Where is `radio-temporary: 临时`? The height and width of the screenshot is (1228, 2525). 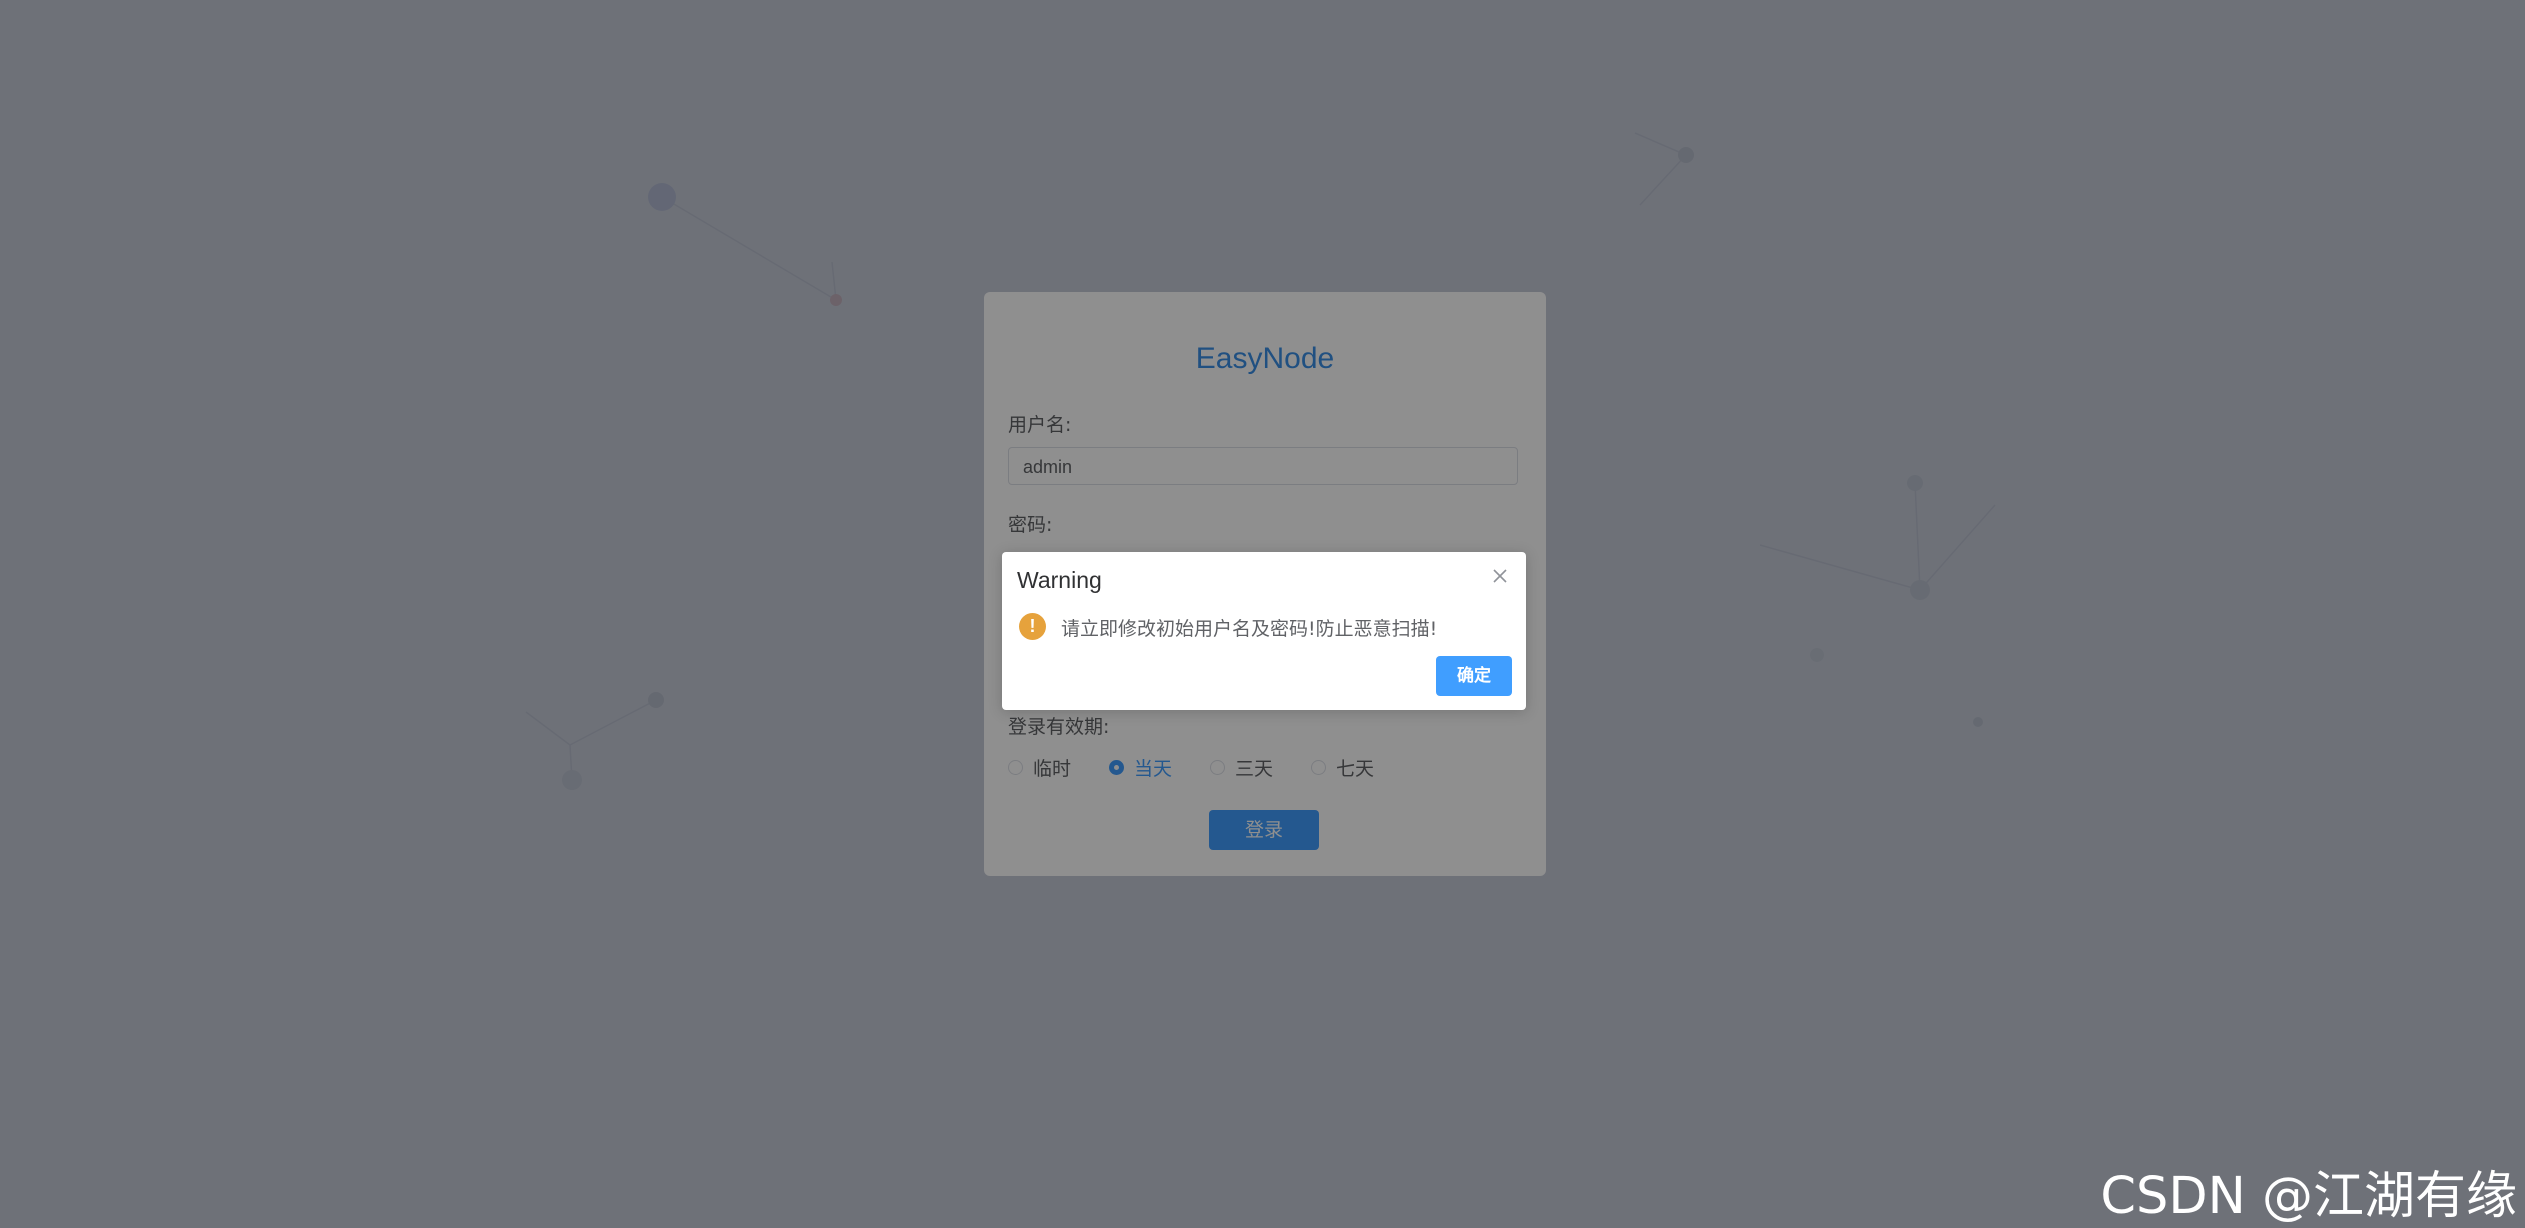
radio-temporary: 临时 is located at coordinates (1039, 767).